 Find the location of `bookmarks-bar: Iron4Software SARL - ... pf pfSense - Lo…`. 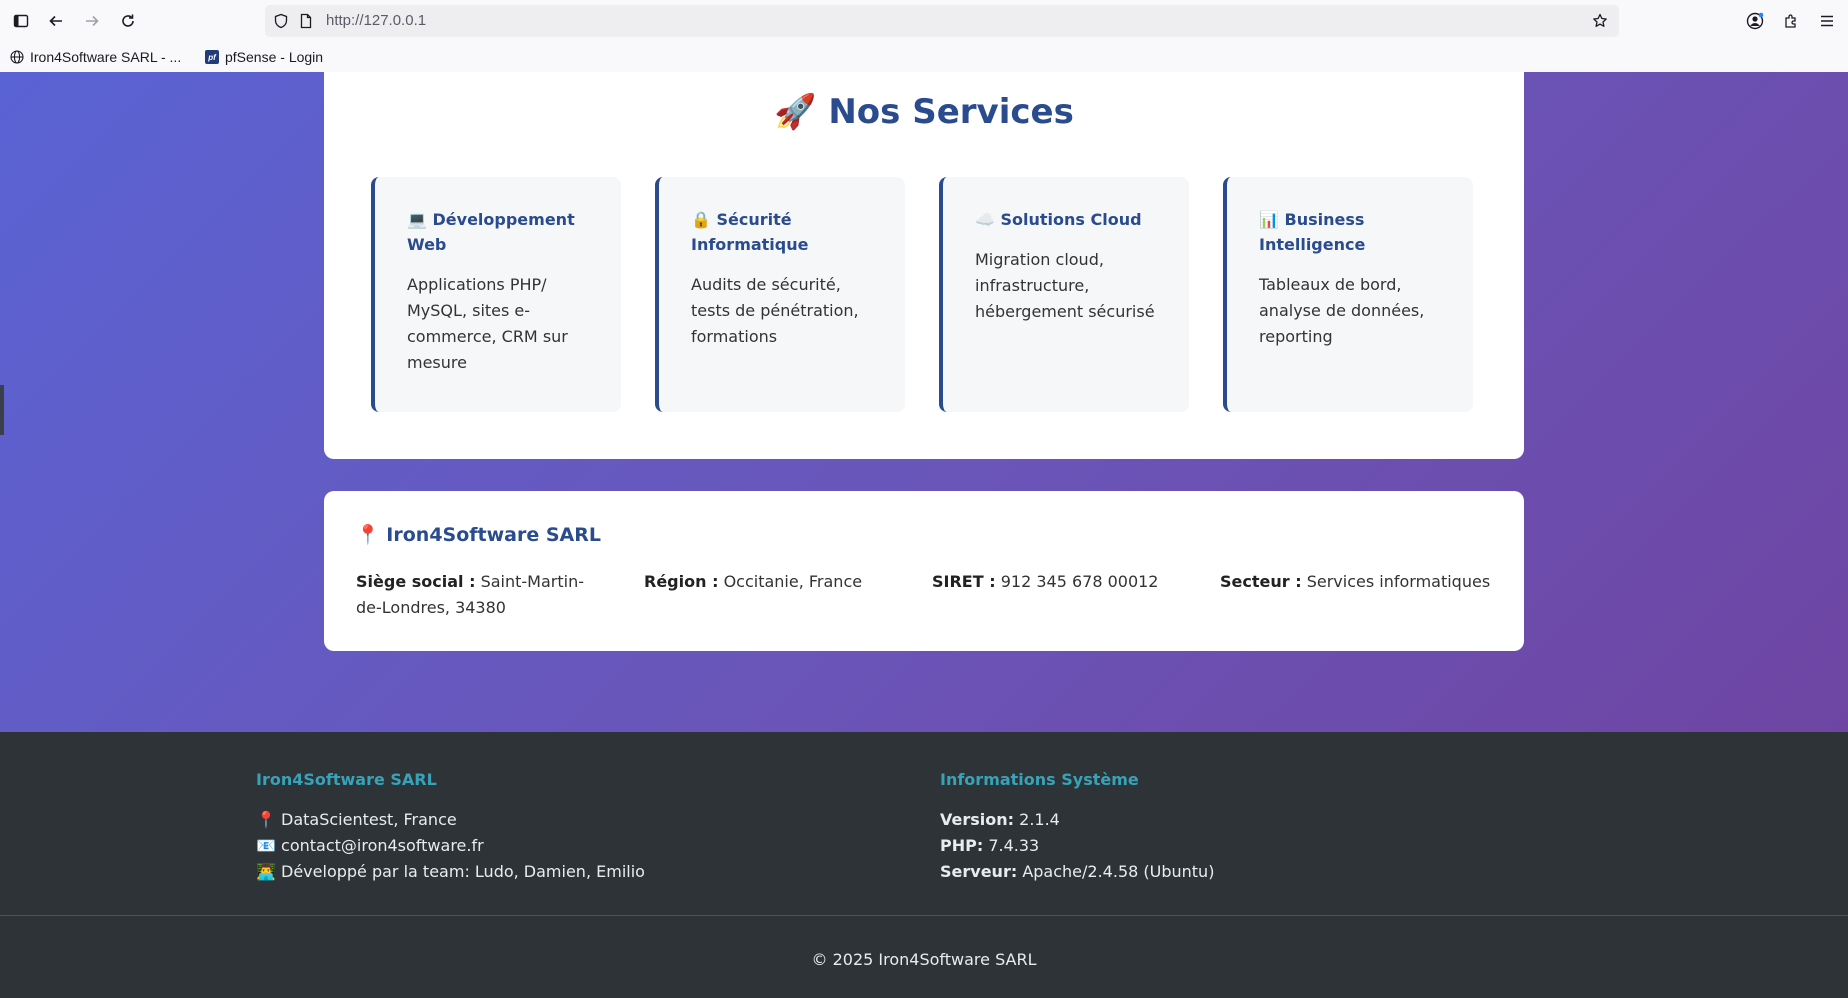

bookmarks-bar: Iron4Software SARL - ... pf pfSense - Lo… is located at coordinates (924, 57).